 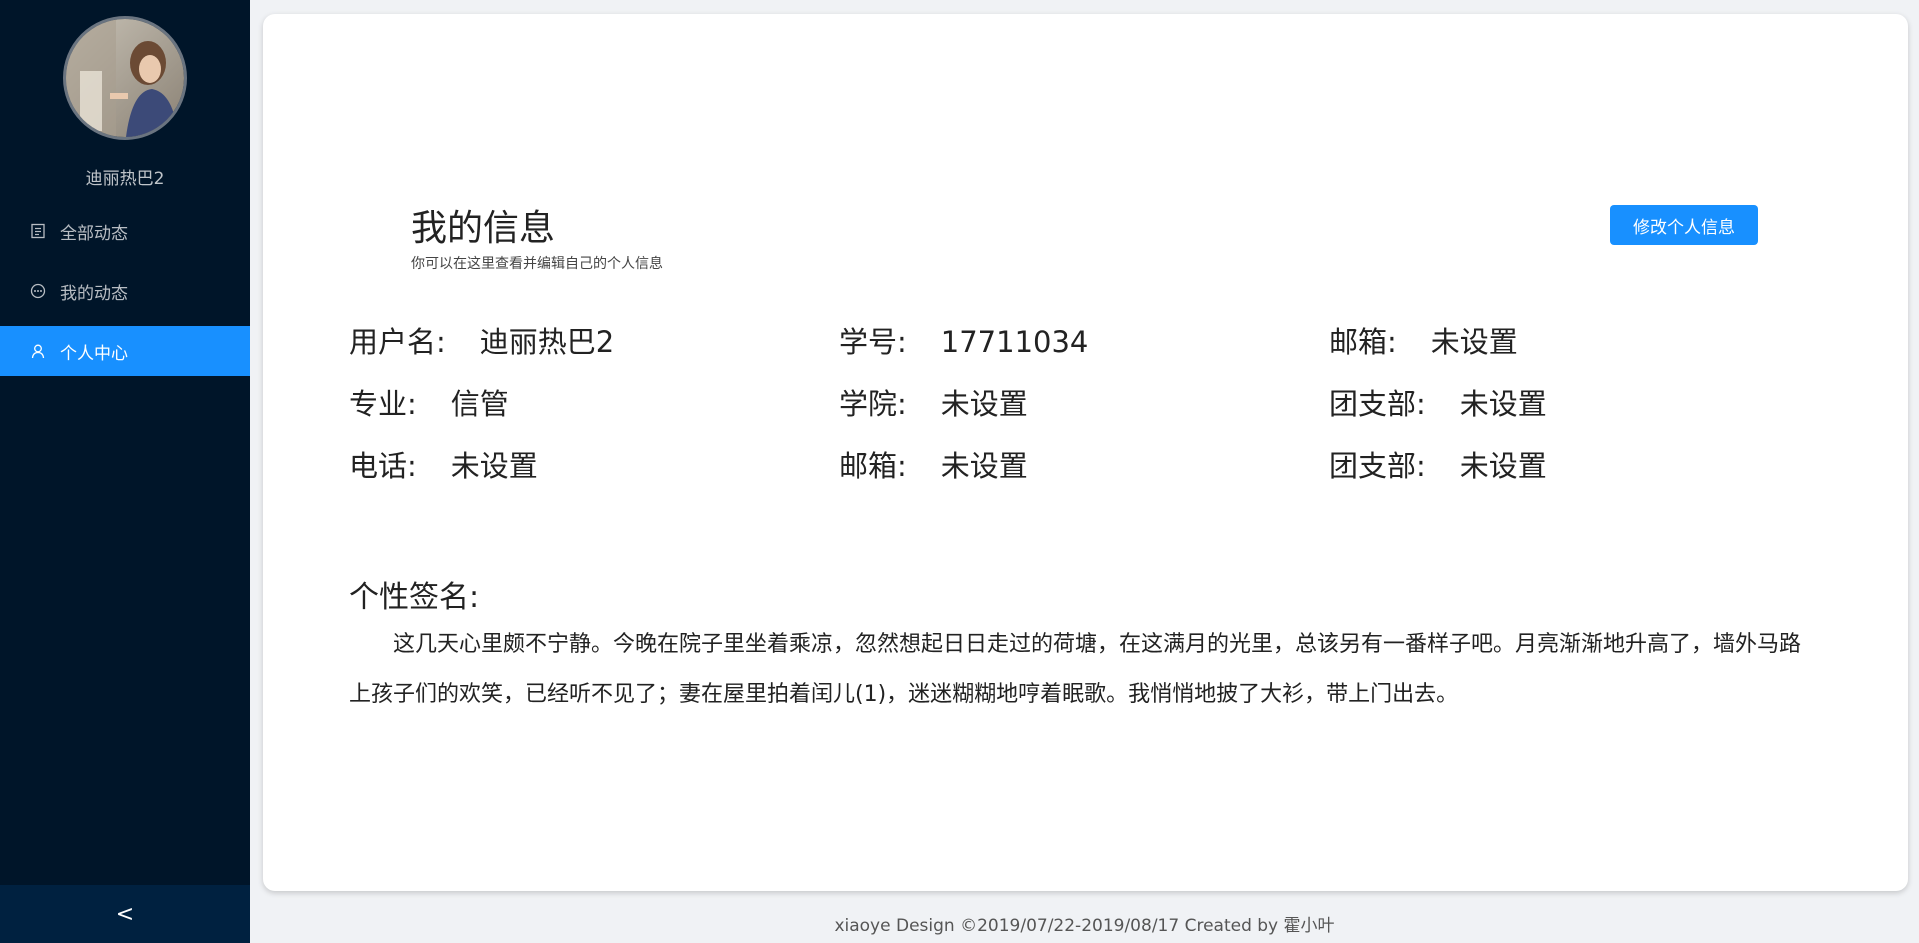 I want to click on info-label: 学院:, so click(x=873, y=404).